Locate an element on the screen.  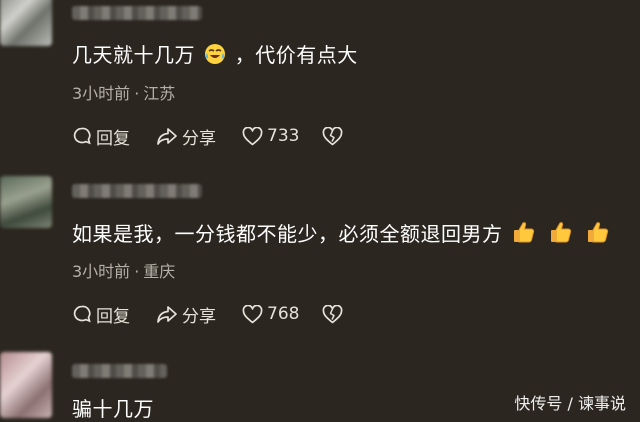
comment-text-main: 骗十几万 is located at coordinates (113, 409).